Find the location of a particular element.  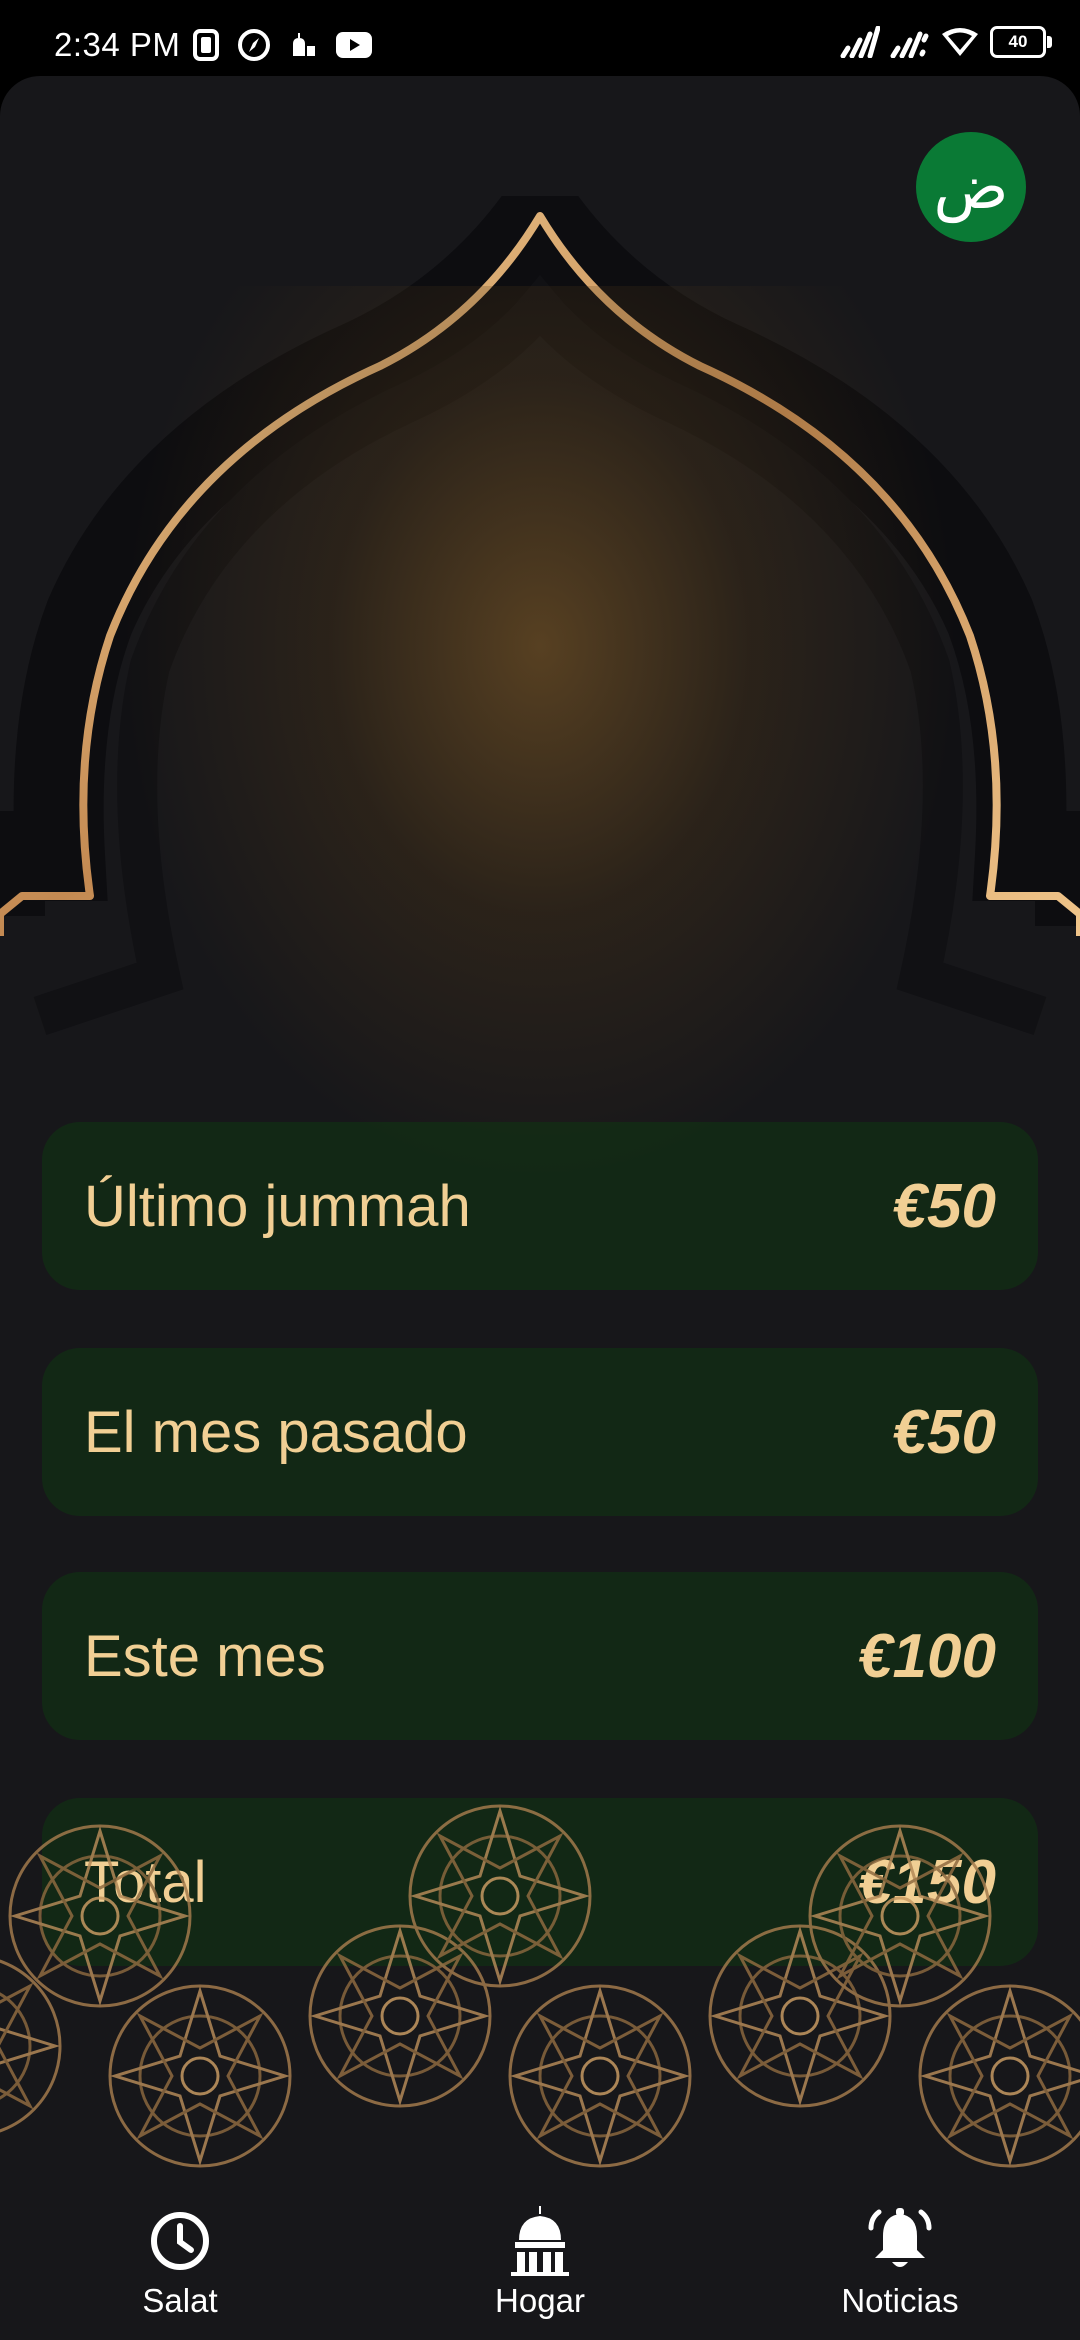

arabic-letter-icon: ض is located at coordinates (971, 186).